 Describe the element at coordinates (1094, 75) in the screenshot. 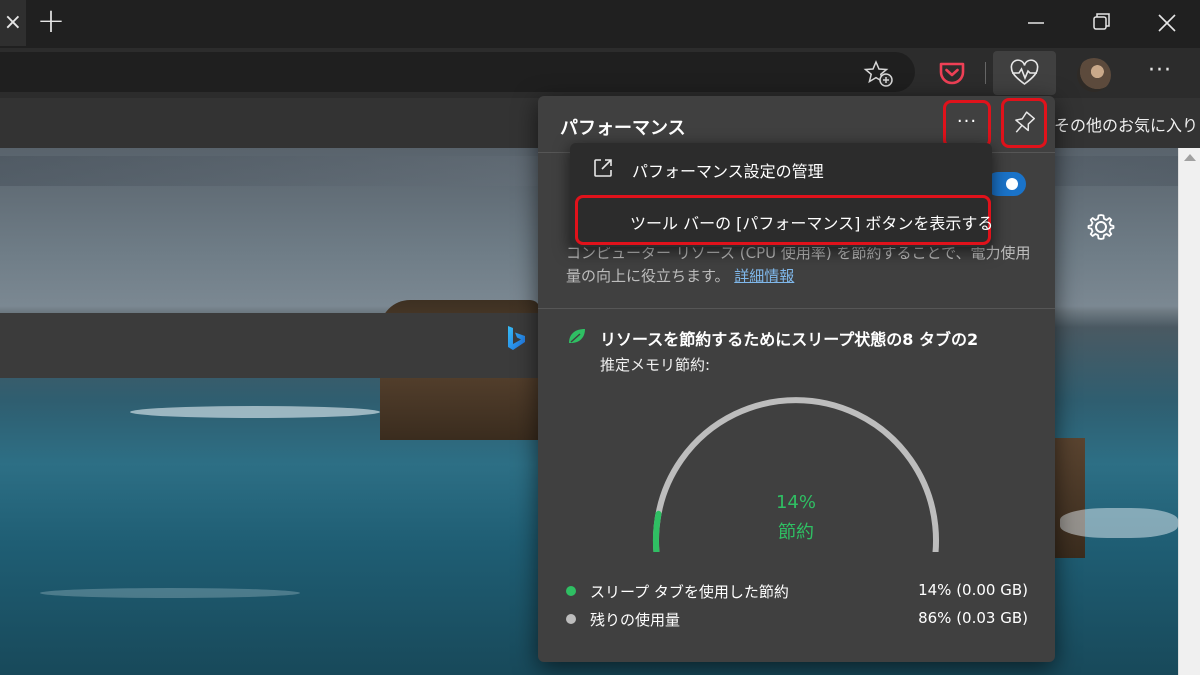

I see `profile-avatar` at that location.